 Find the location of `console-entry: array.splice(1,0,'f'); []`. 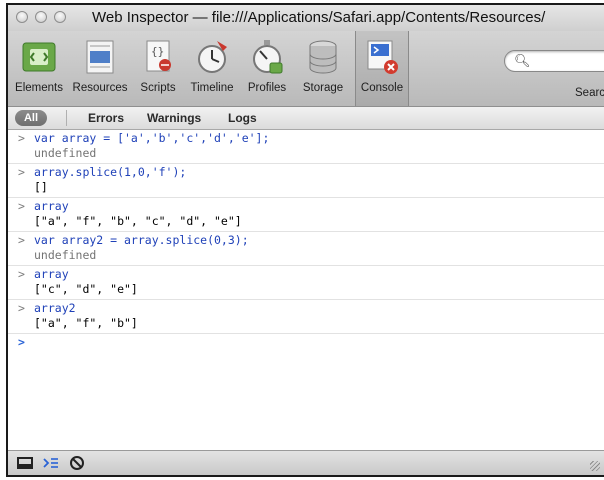

console-entry: array.splice(1,0,'f'); [] is located at coordinates (306, 181).